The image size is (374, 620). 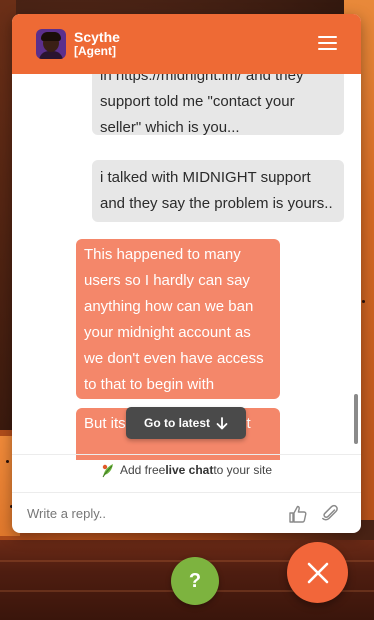 What do you see at coordinates (162, 254) in the screenshot?
I see `message-line: This happened to many` at bounding box center [162, 254].